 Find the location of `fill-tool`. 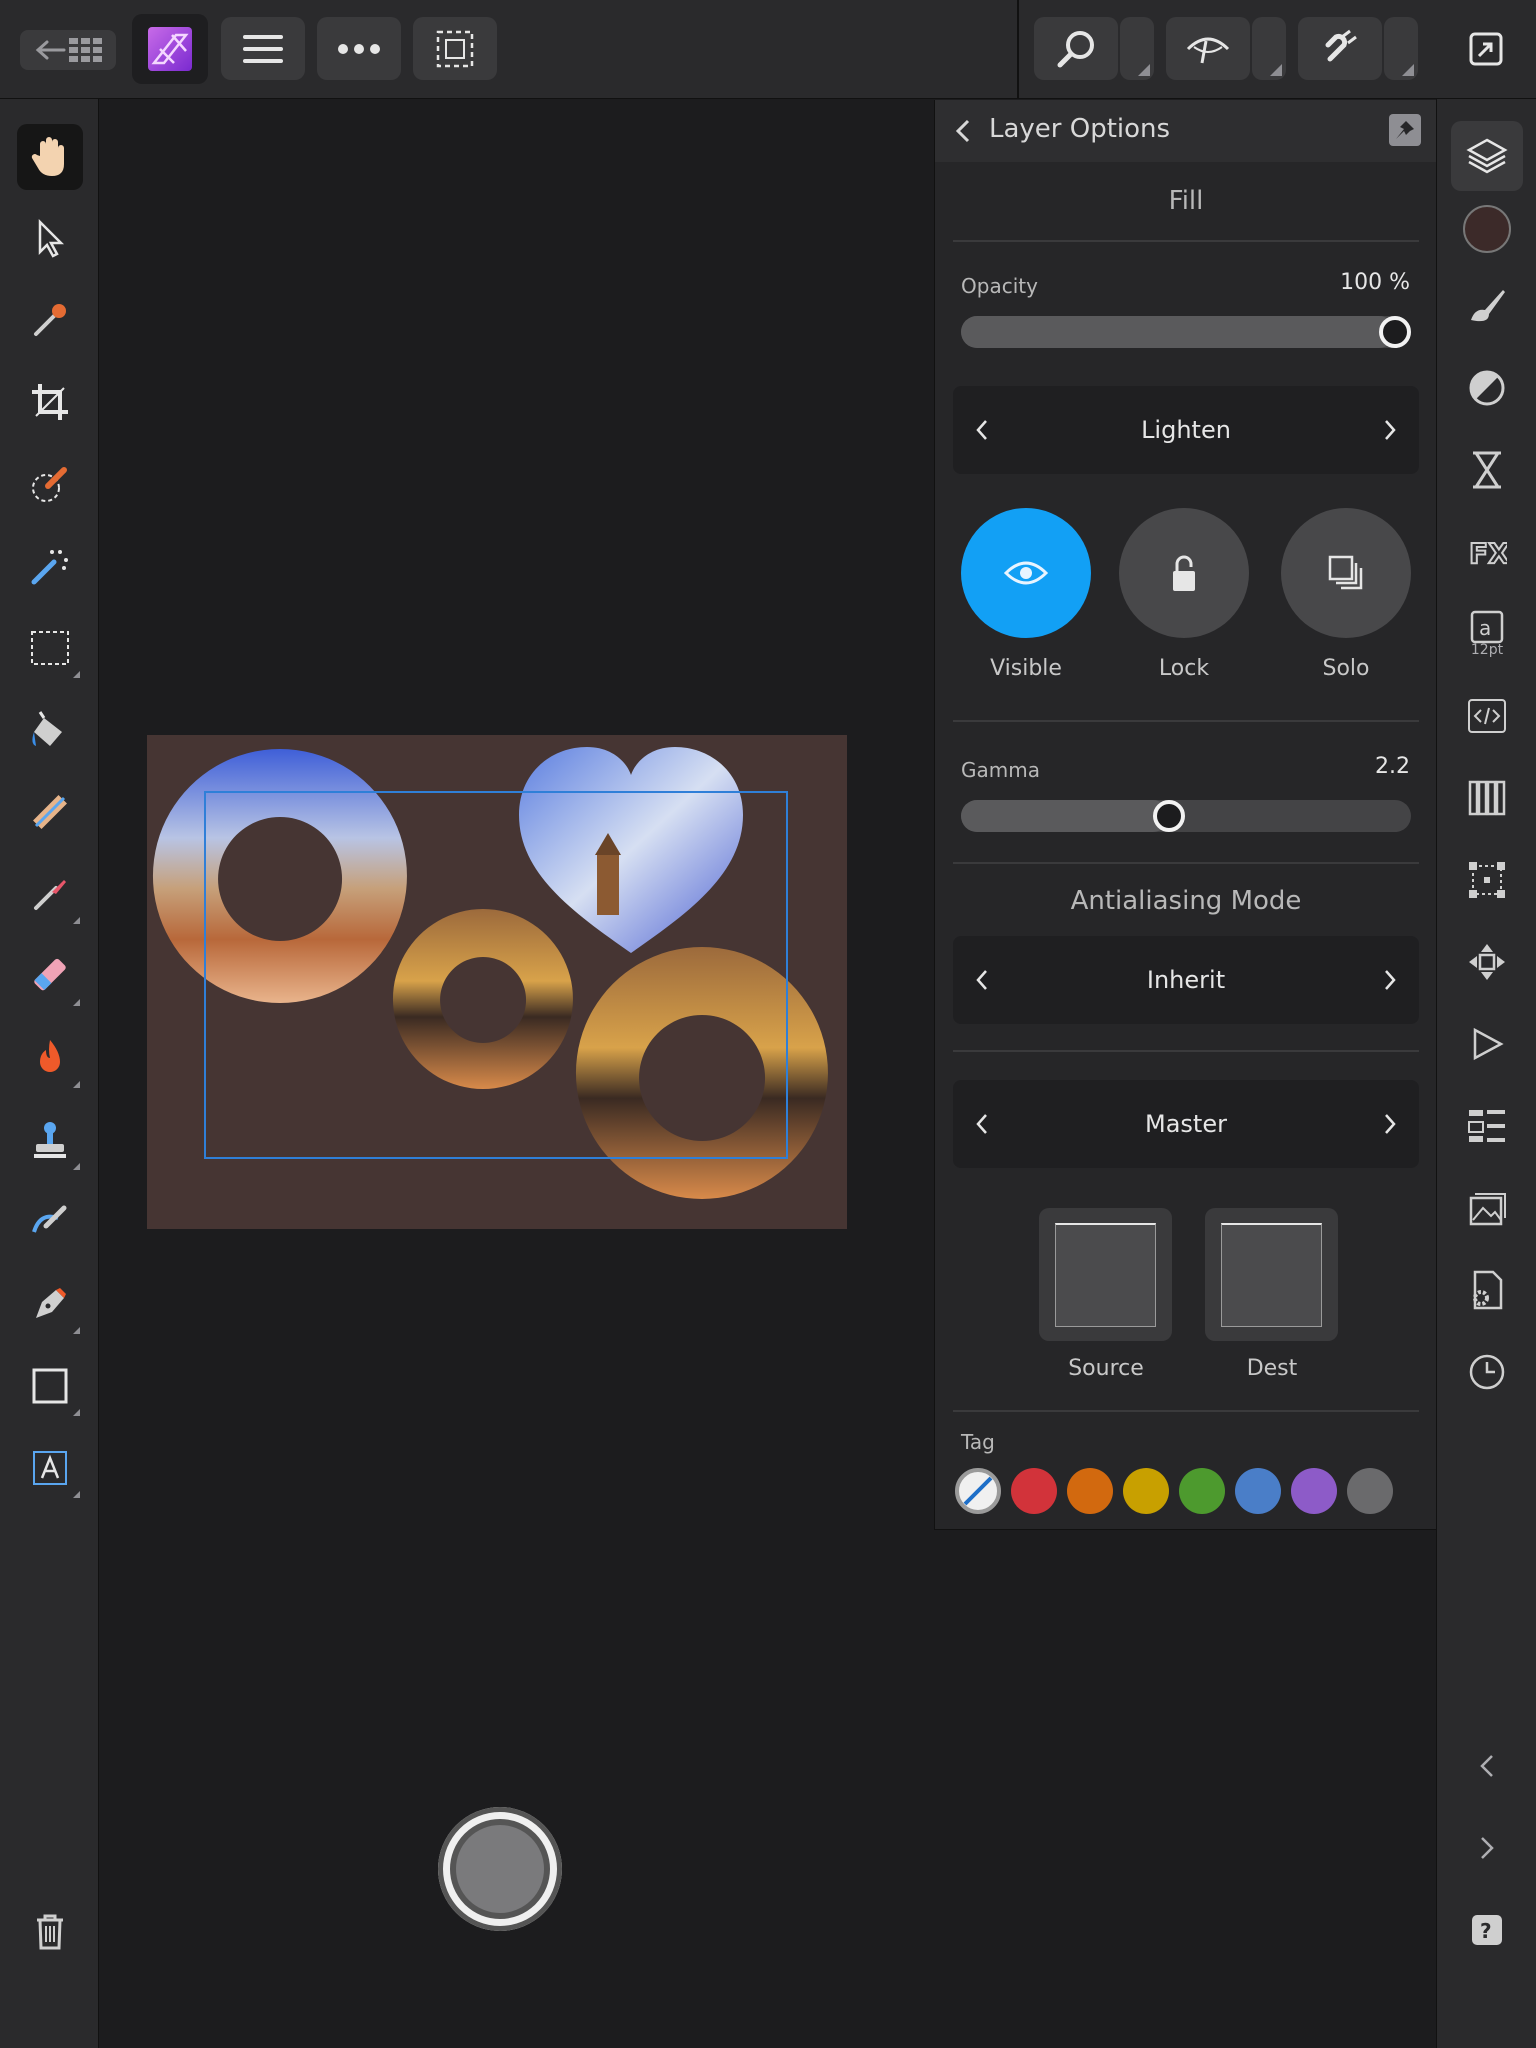

fill-tool is located at coordinates (50, 730).